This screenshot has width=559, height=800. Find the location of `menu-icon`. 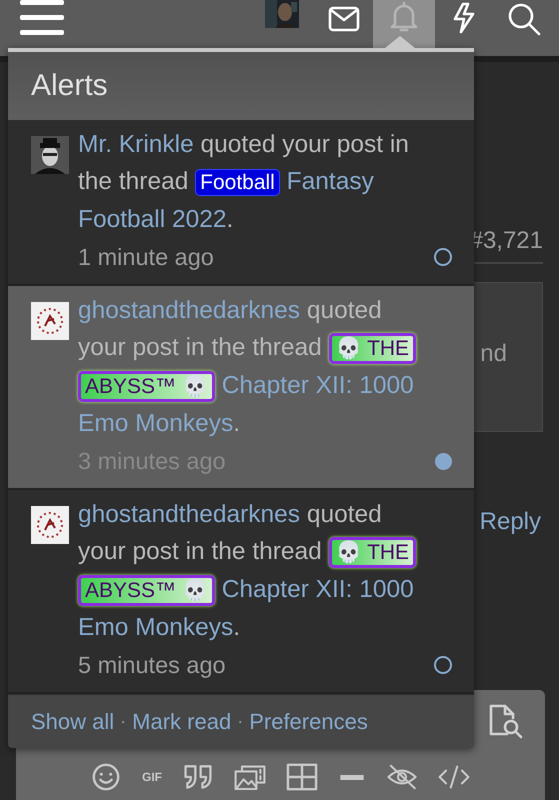

menu-icon is located at coordinates (42, 18).